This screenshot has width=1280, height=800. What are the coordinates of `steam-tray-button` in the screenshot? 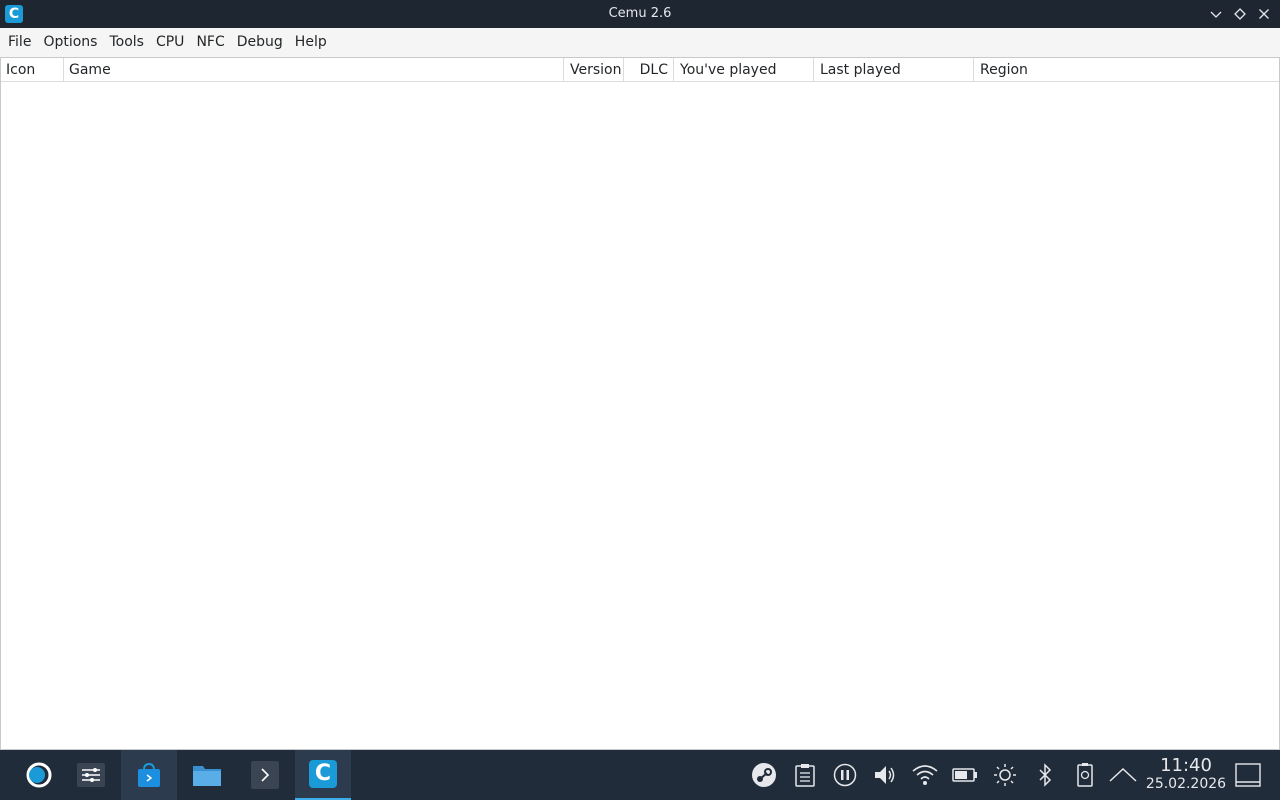 It's located at (764, 775).